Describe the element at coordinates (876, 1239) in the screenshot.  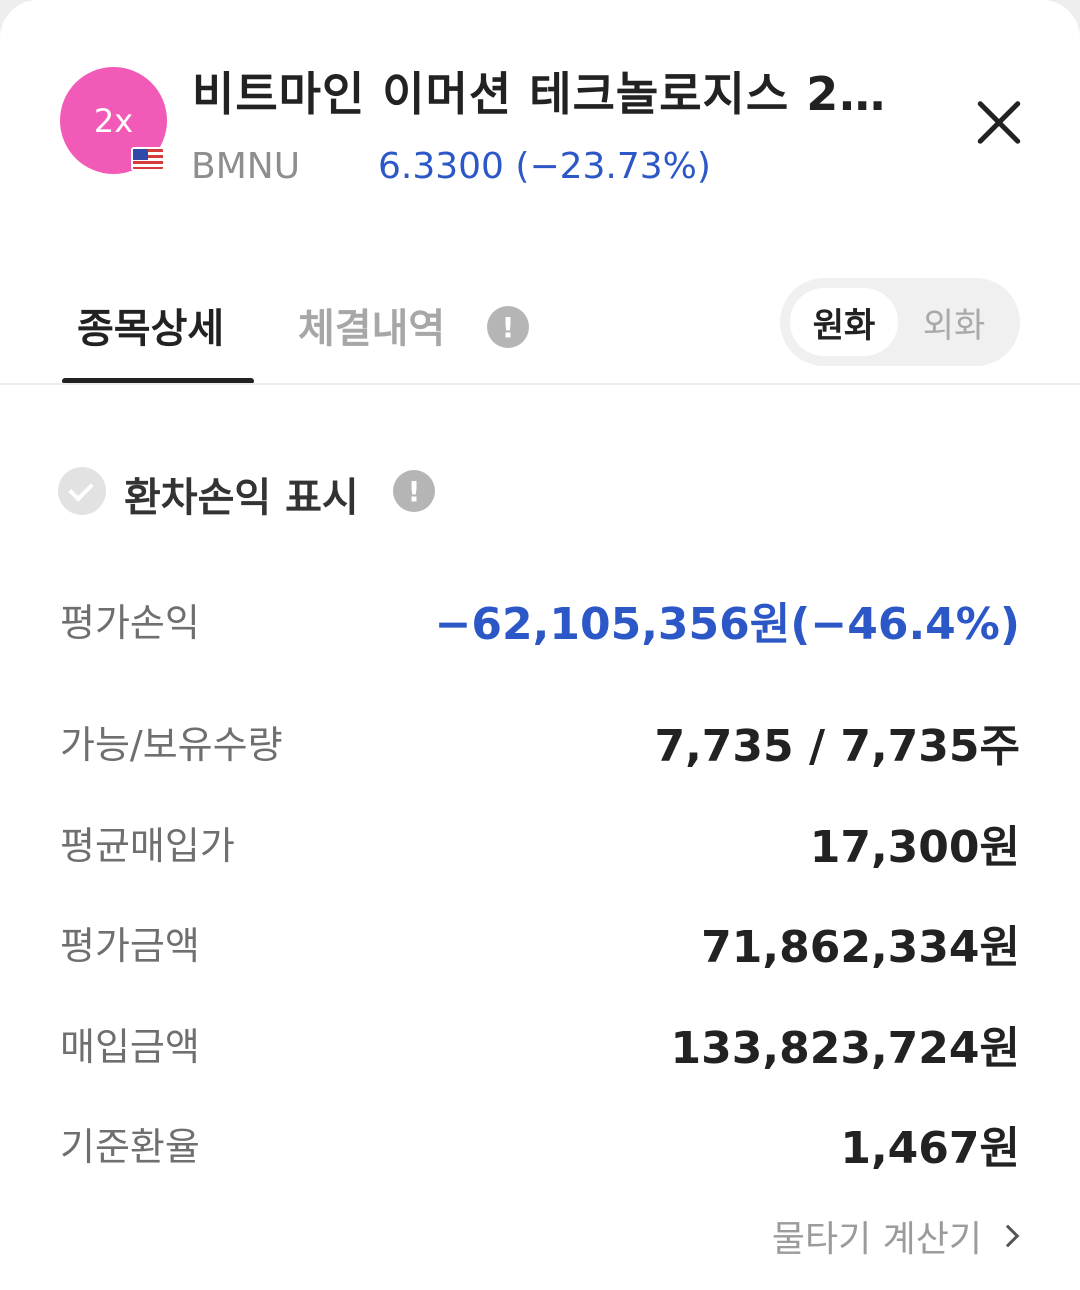
I see `calculator-link-label: 물타기 계산기` at that location.